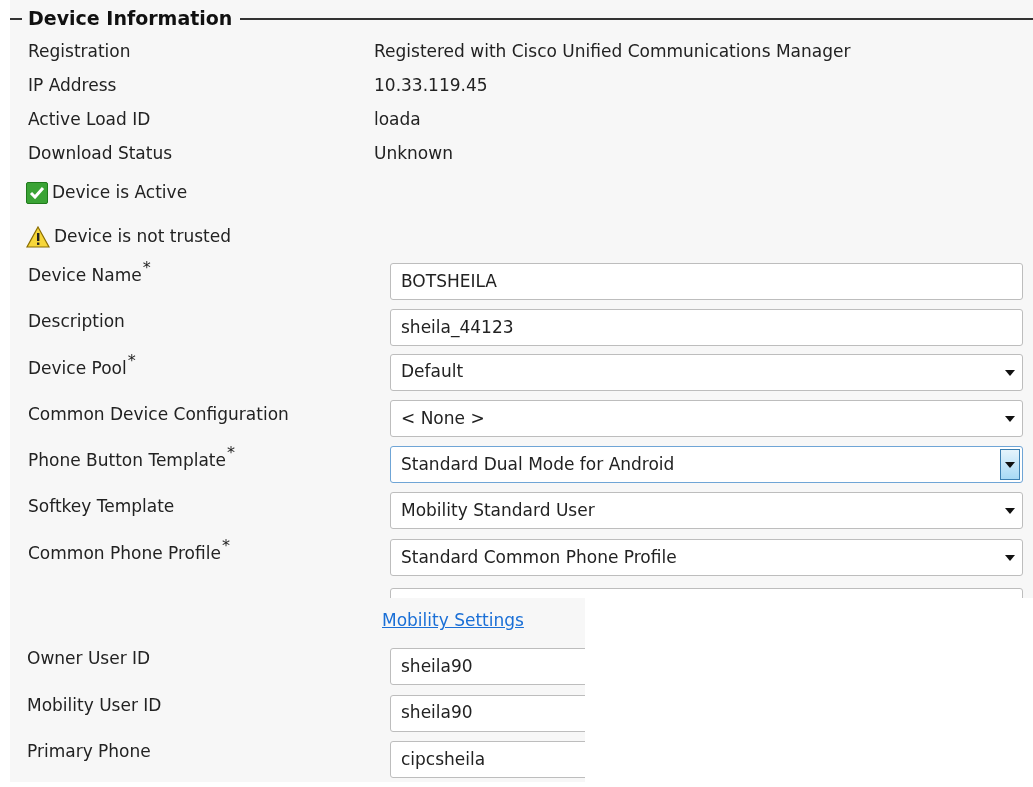  What do you see at coordinates (37, 193) in the screenshot?
I see `checkmark-icon` at bounding box center [37, 193].